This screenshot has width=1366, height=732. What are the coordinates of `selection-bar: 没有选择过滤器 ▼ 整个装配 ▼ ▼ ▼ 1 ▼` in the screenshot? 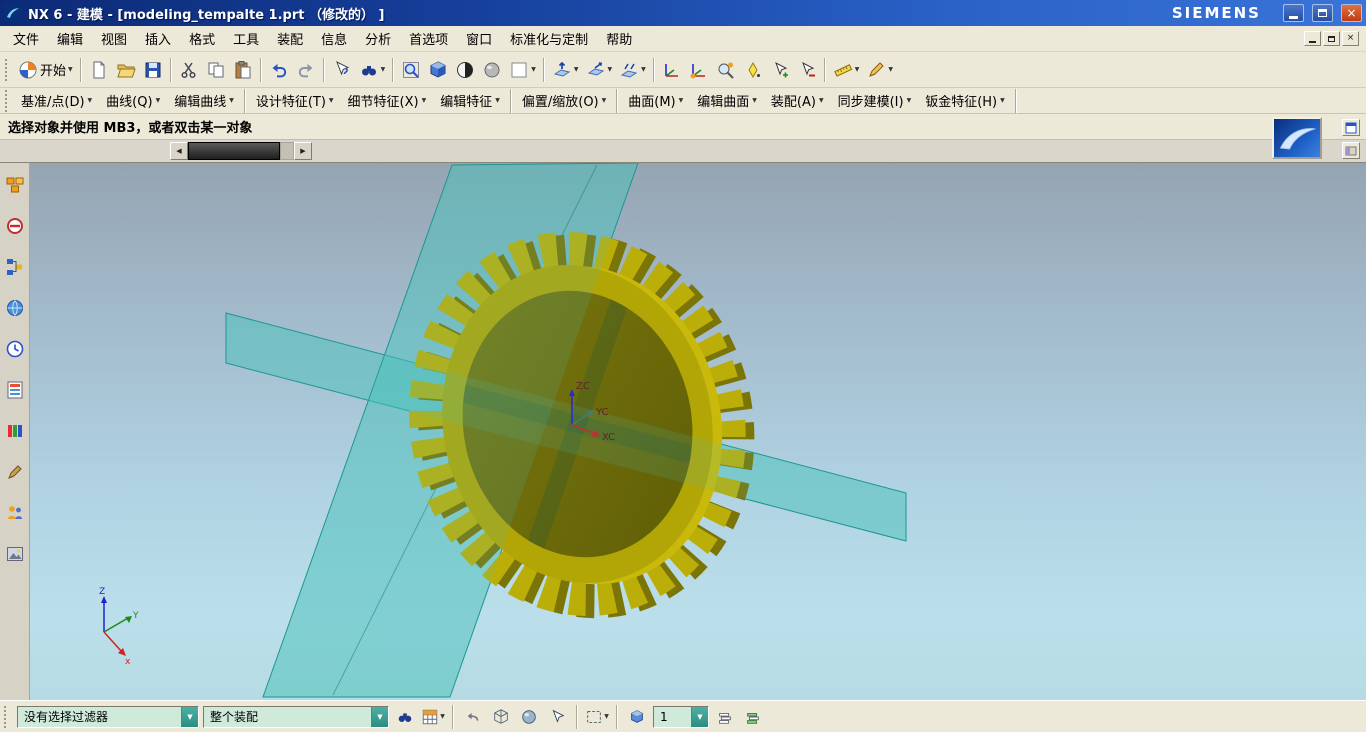 It's located at (683, 716).